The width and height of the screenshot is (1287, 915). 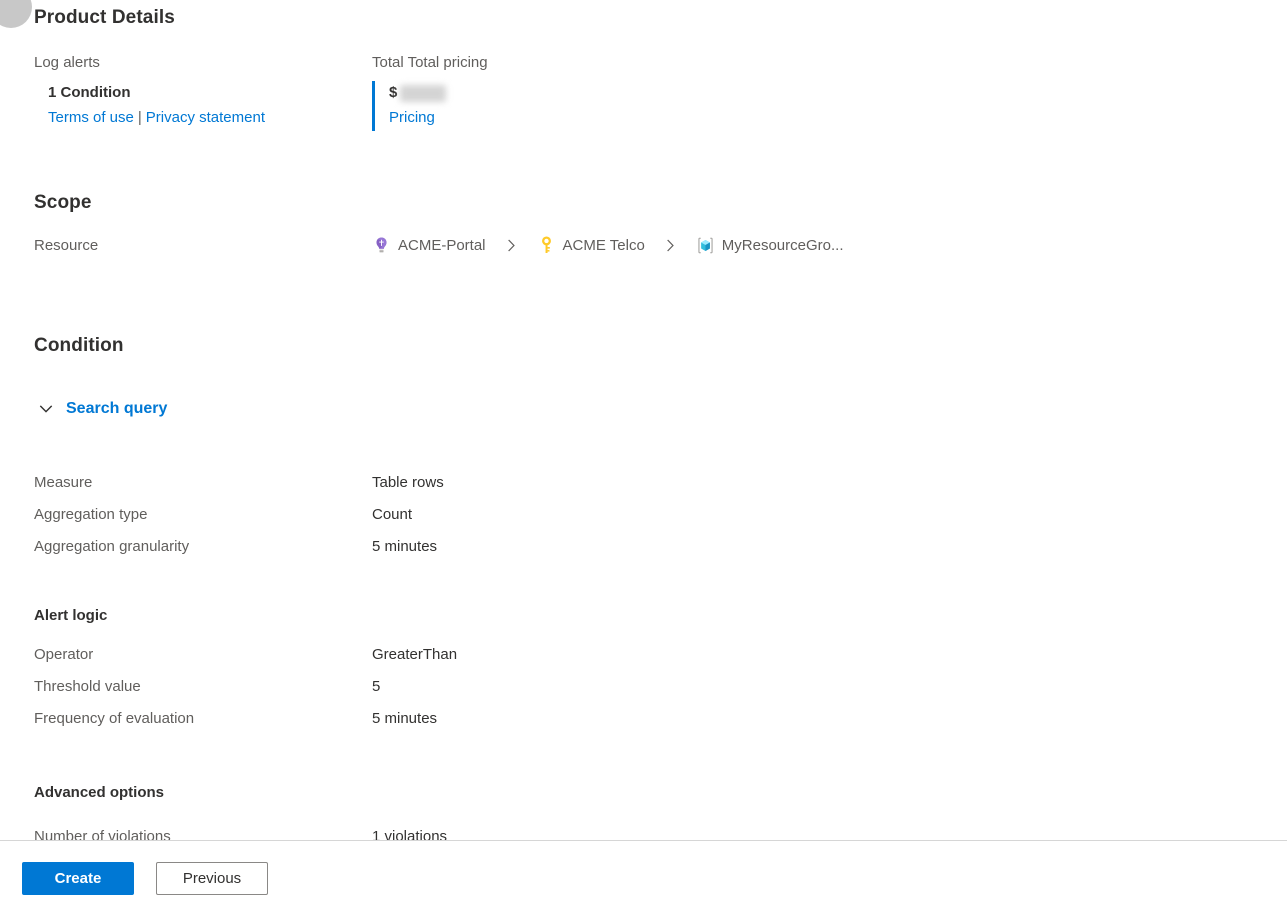 What do you see at coordinates (442, 245) in the screenshot?
I see `breadcrumb-label-workspace: ACME-Portal` at bounding box center [442, 245].